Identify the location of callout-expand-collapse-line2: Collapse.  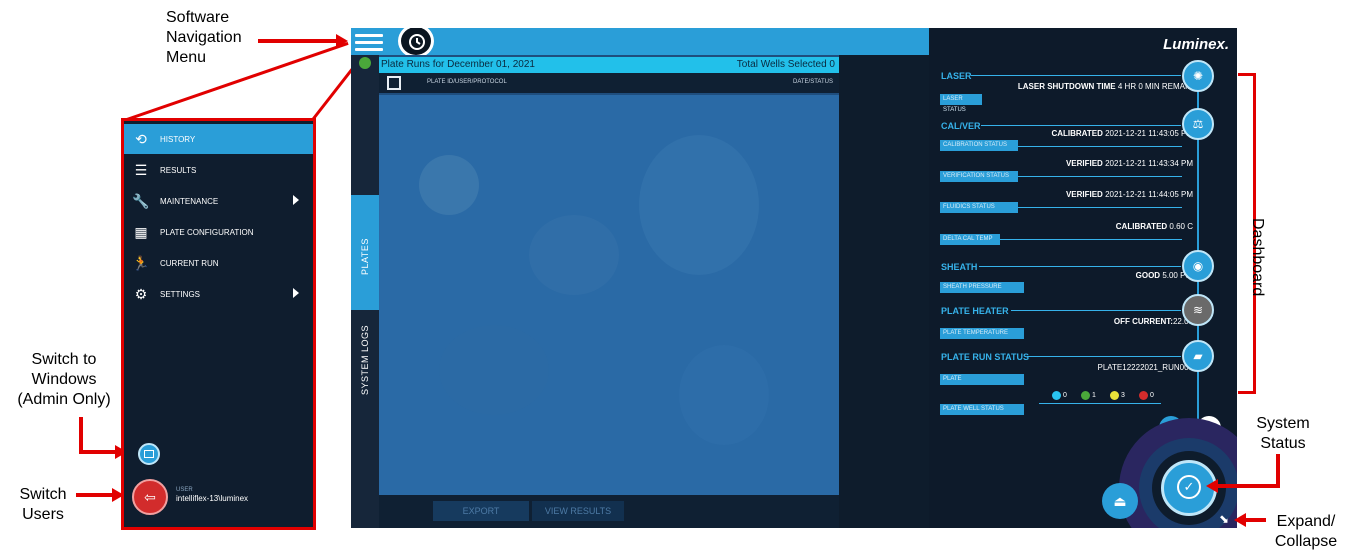
(1306, 541).